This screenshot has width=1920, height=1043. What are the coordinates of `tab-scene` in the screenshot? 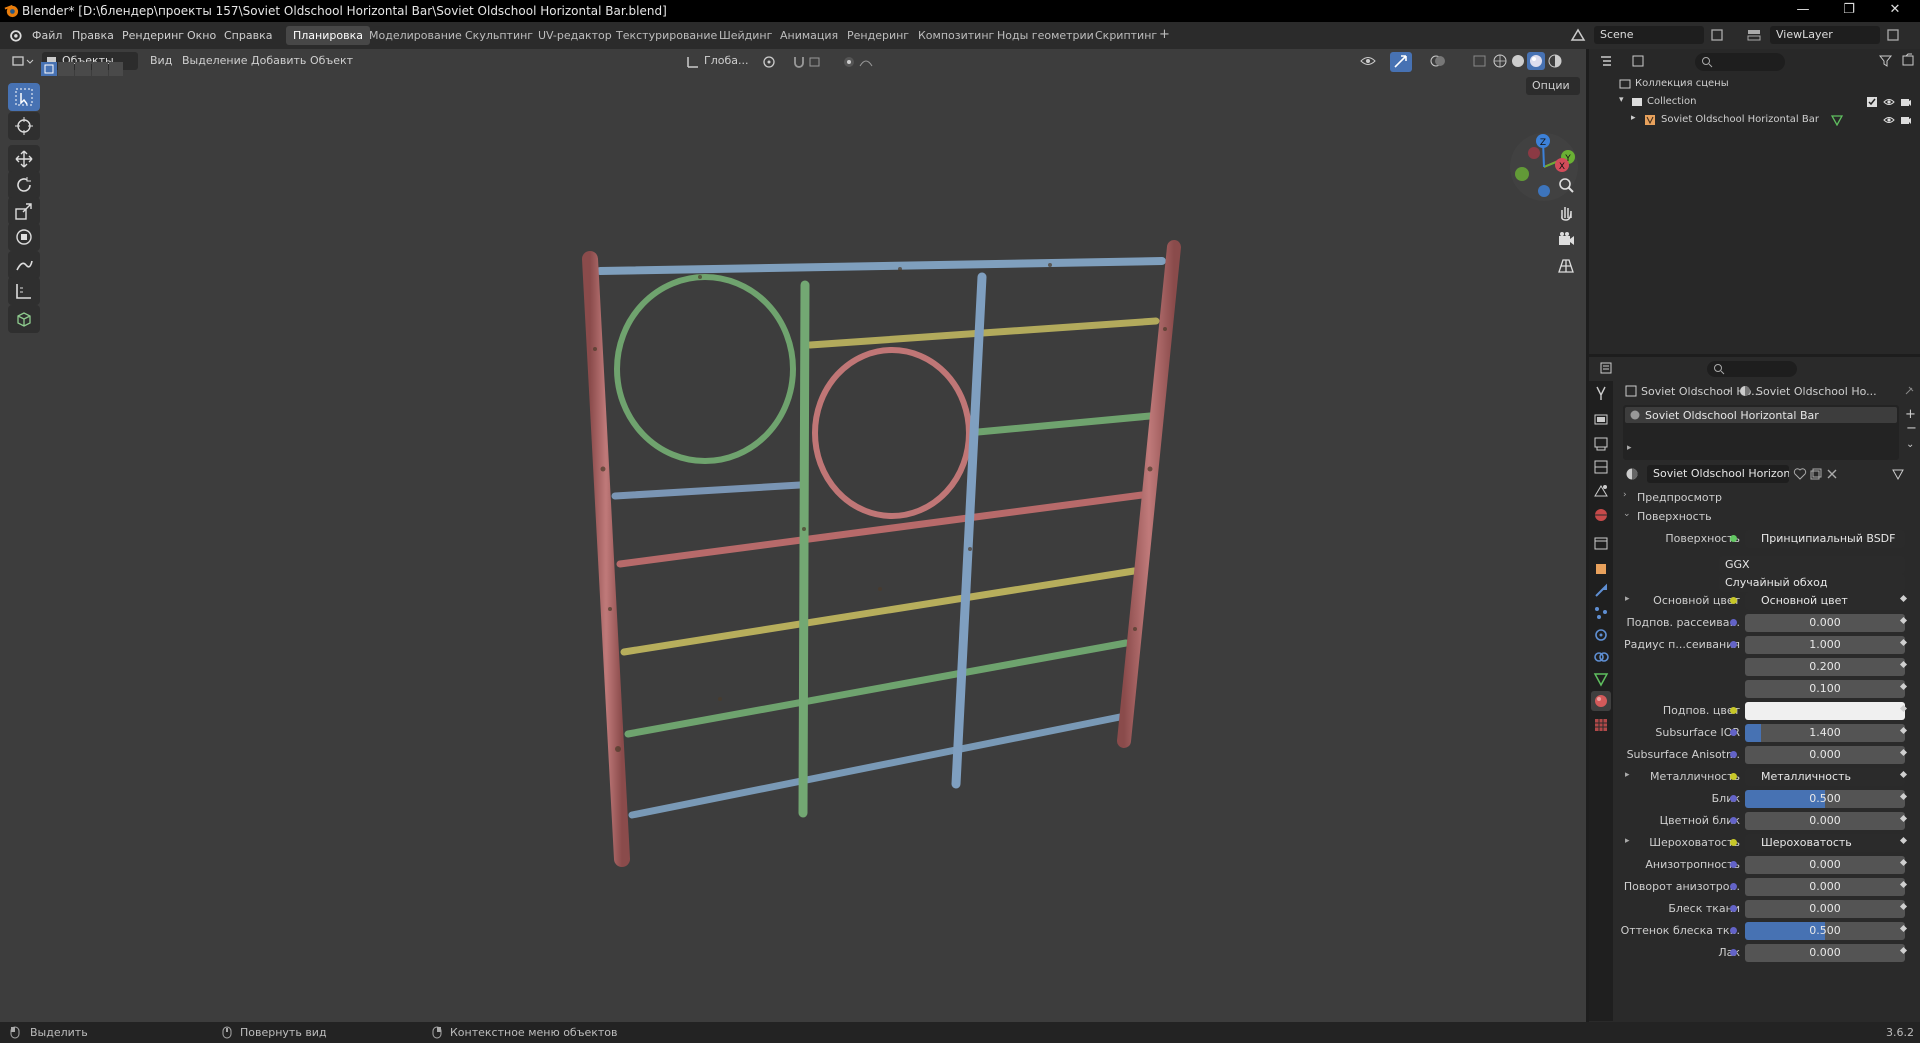 It's located at (1601, 491).